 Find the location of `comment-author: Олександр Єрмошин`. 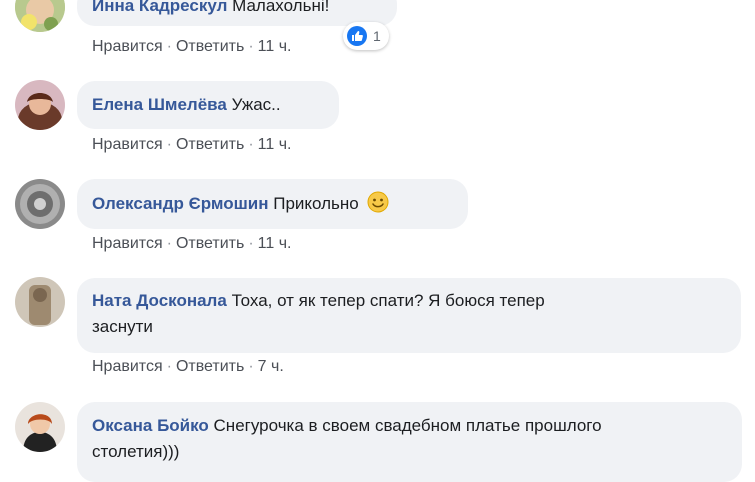

comment-author: Олександр Єрмошин is located at coordinates (180, 203).